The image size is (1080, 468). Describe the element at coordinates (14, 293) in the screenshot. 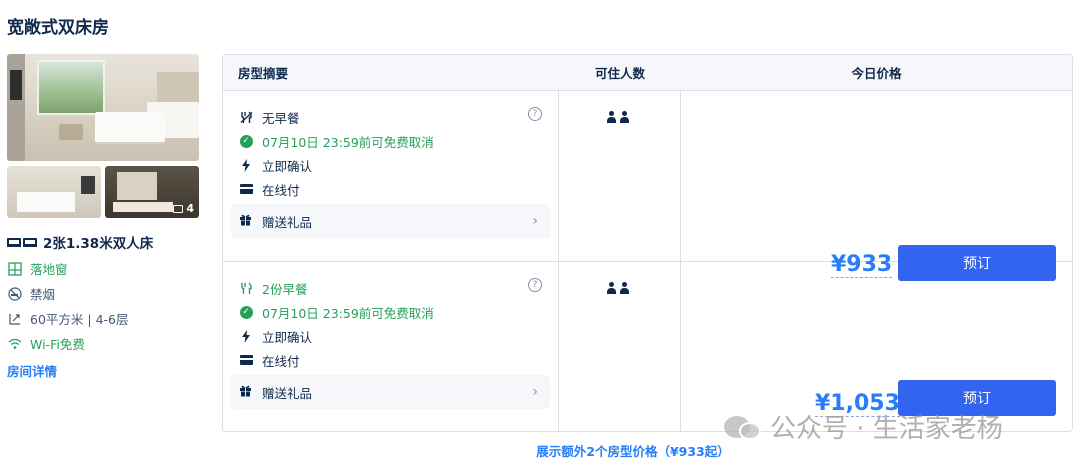

I see `no-smoking-icon` at that location.